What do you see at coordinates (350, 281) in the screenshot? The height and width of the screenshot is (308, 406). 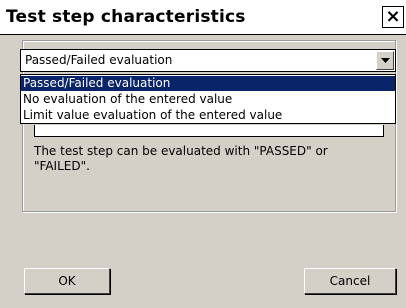 I see `cancel-button: Cancel` at bounding box center [350, 281].